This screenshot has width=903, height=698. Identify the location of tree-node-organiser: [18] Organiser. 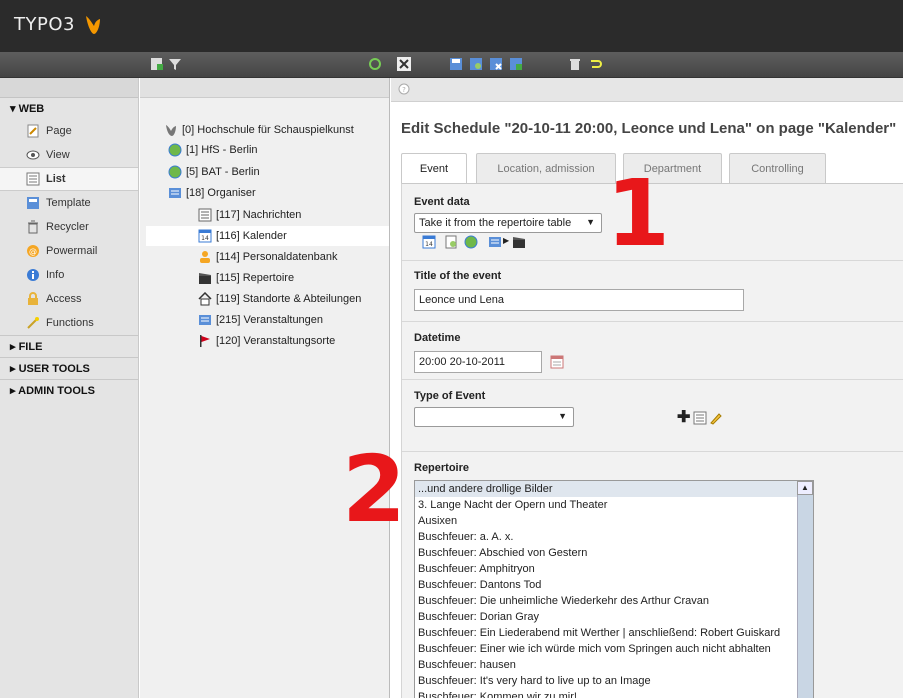
(212, 193).